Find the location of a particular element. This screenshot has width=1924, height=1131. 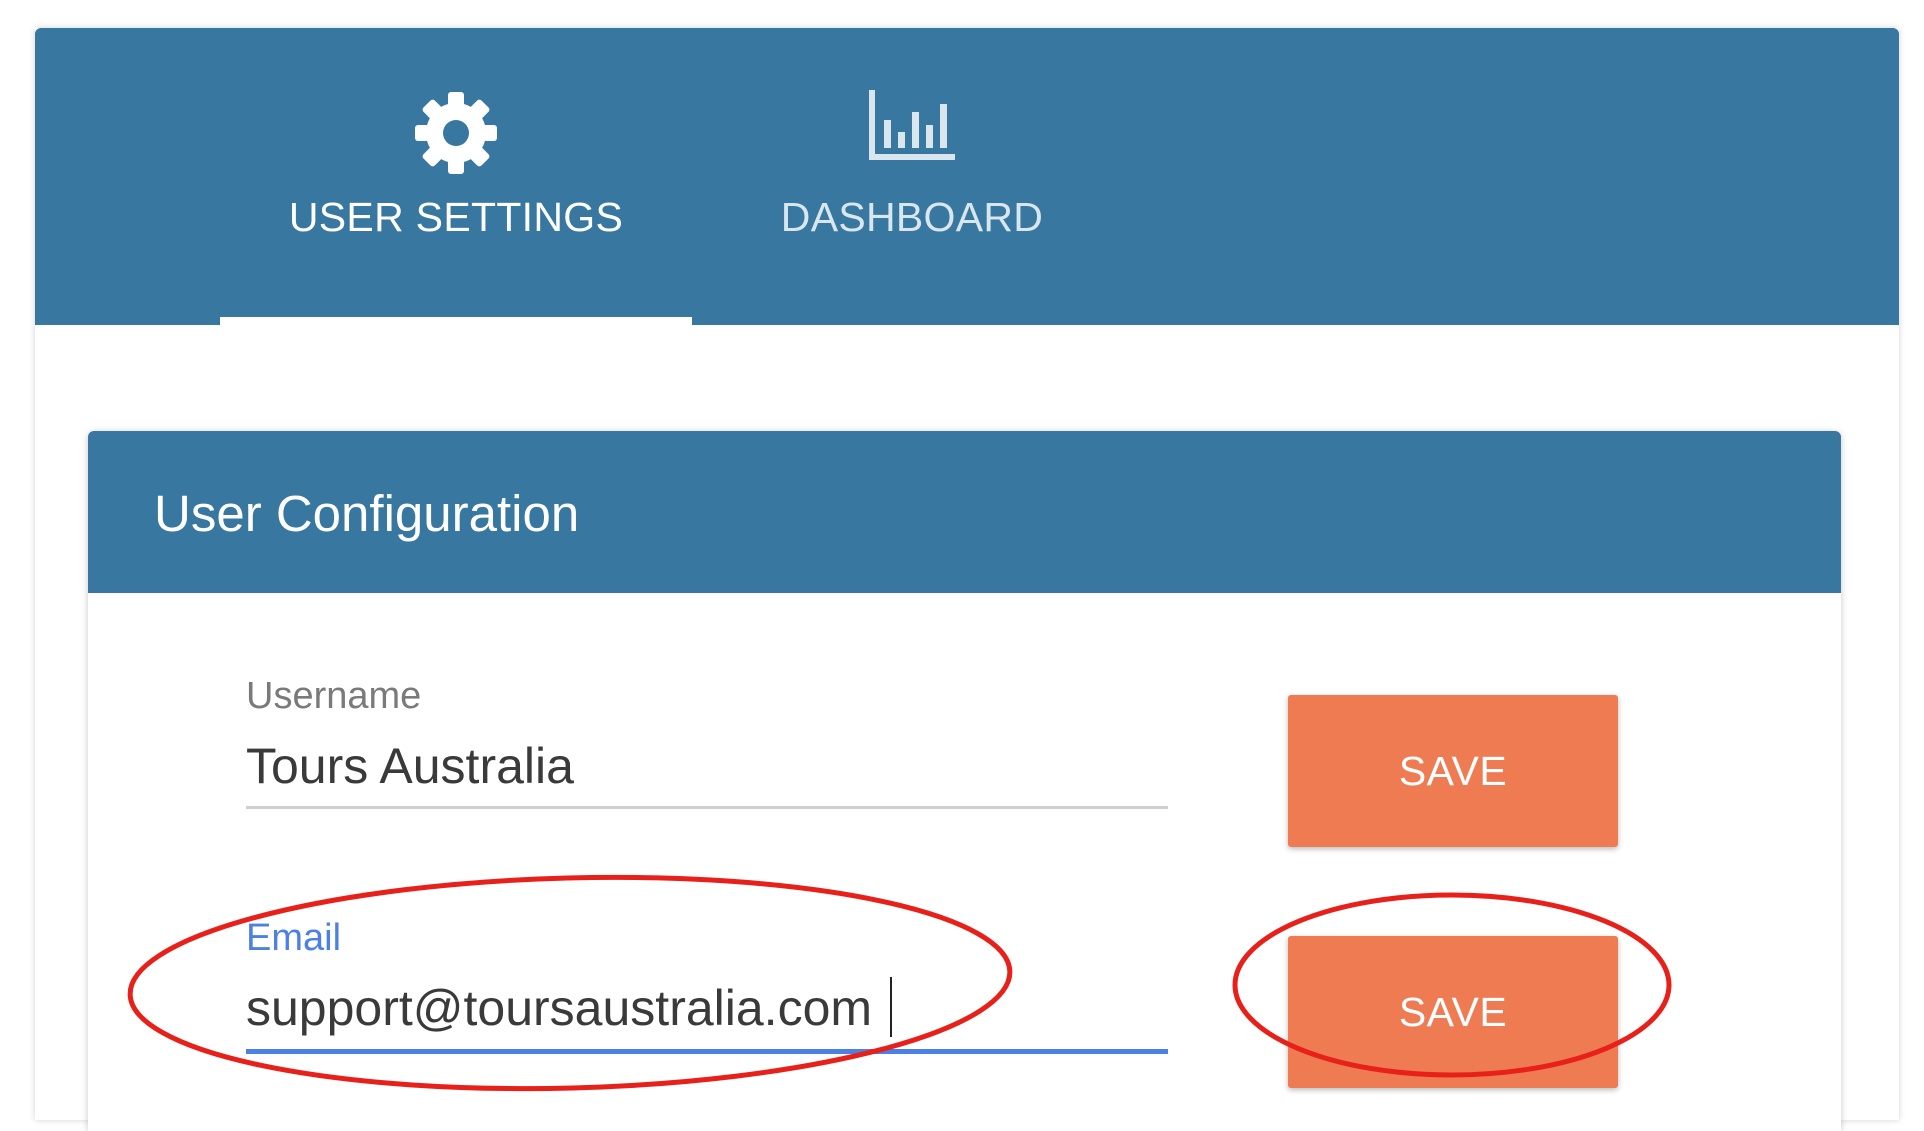

tab-user-settings: USER SETTINGS is located at coordinates (456, 176).